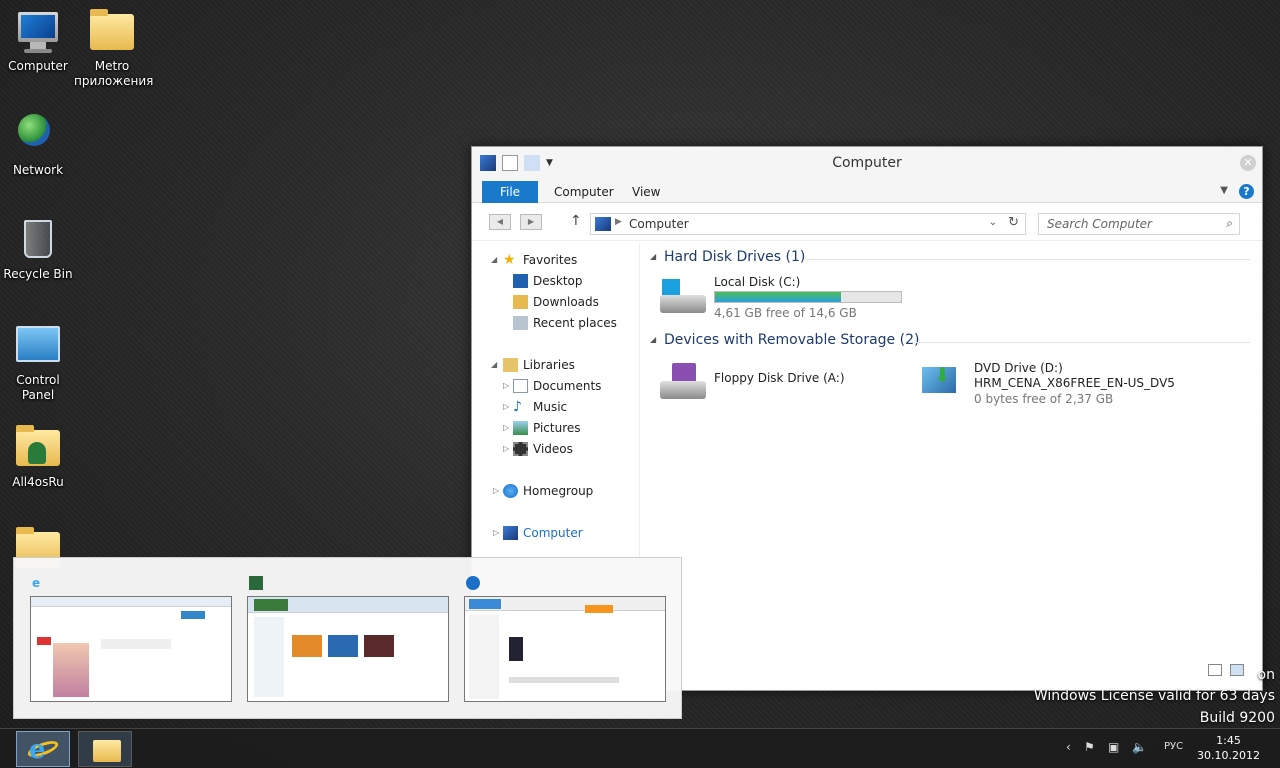 This screenshot has height=768, width=1280. I want to click on desktop-icon-metro-apps: Metro приложения, so click(113, 48).